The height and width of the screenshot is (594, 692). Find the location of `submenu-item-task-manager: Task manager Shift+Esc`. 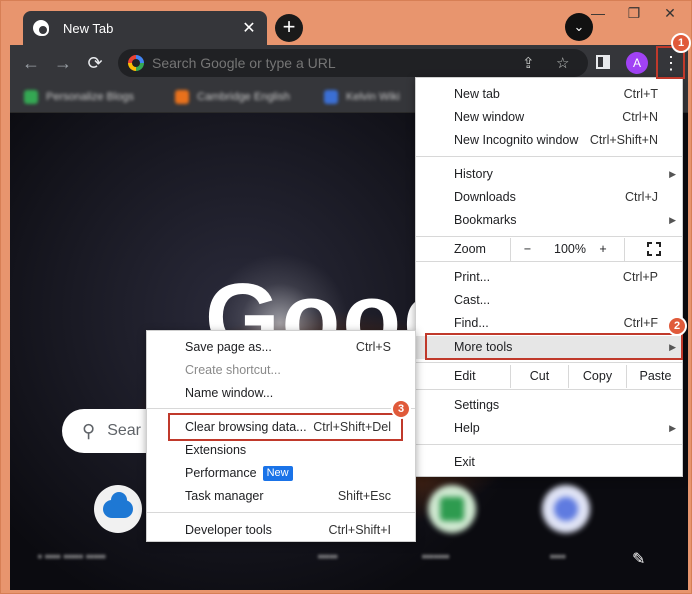

submenu-item-task-manager: Task manager Shift+Esc is located at coordinates (281, 496).